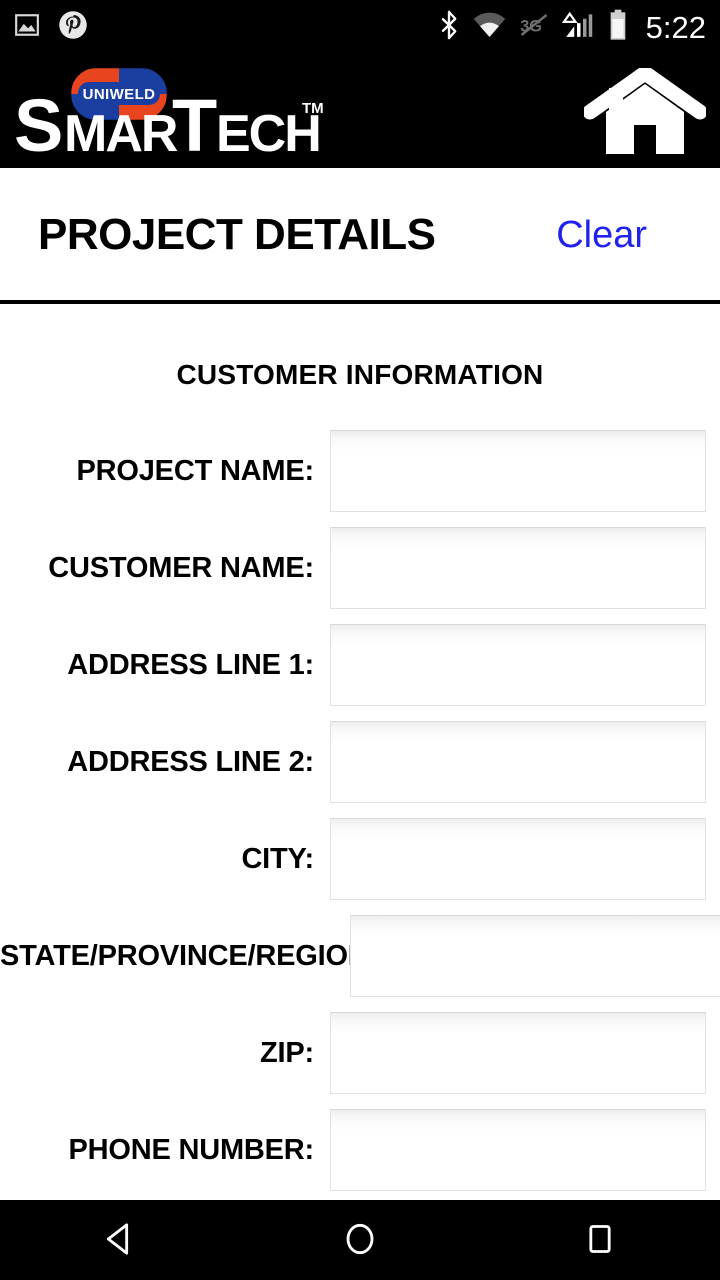  What do you see at coordinates (195, 470) in the screenshot?
I see `label-project-name: PROJECT NAME:` at bounding box center [195, 470].